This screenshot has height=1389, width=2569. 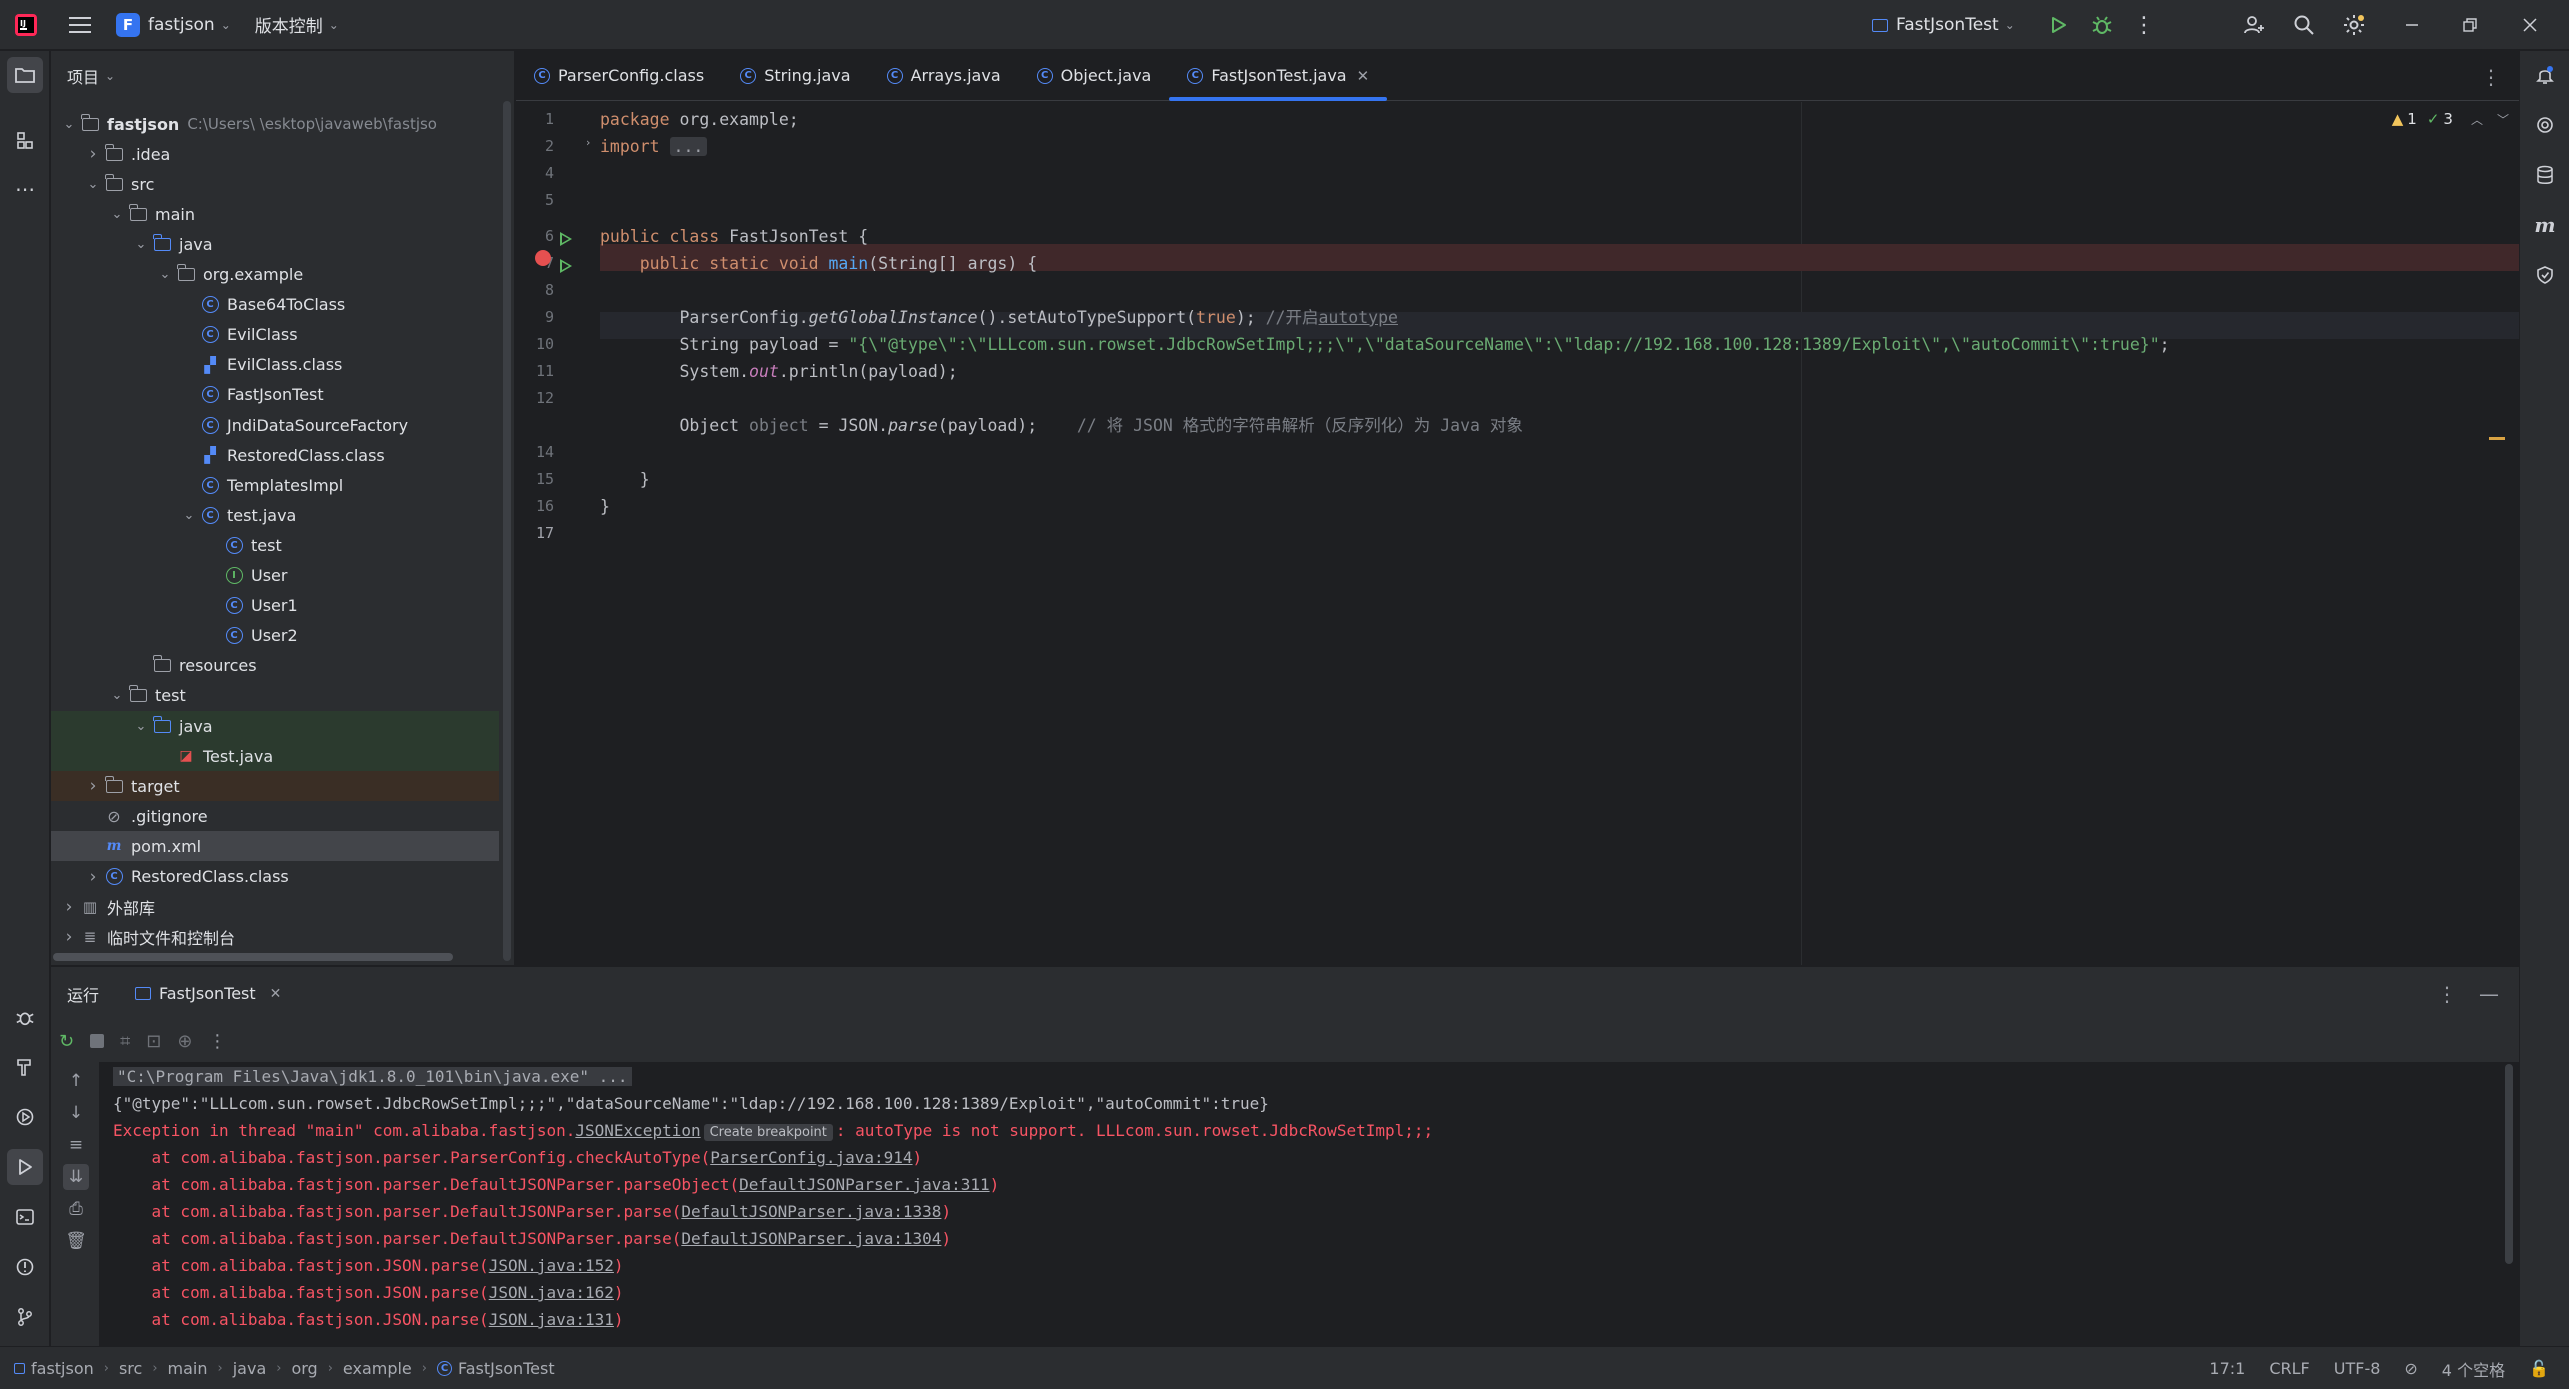 I want to click on stack-source-link: ParserConfig.java:914, so click(x=811, y=1157).